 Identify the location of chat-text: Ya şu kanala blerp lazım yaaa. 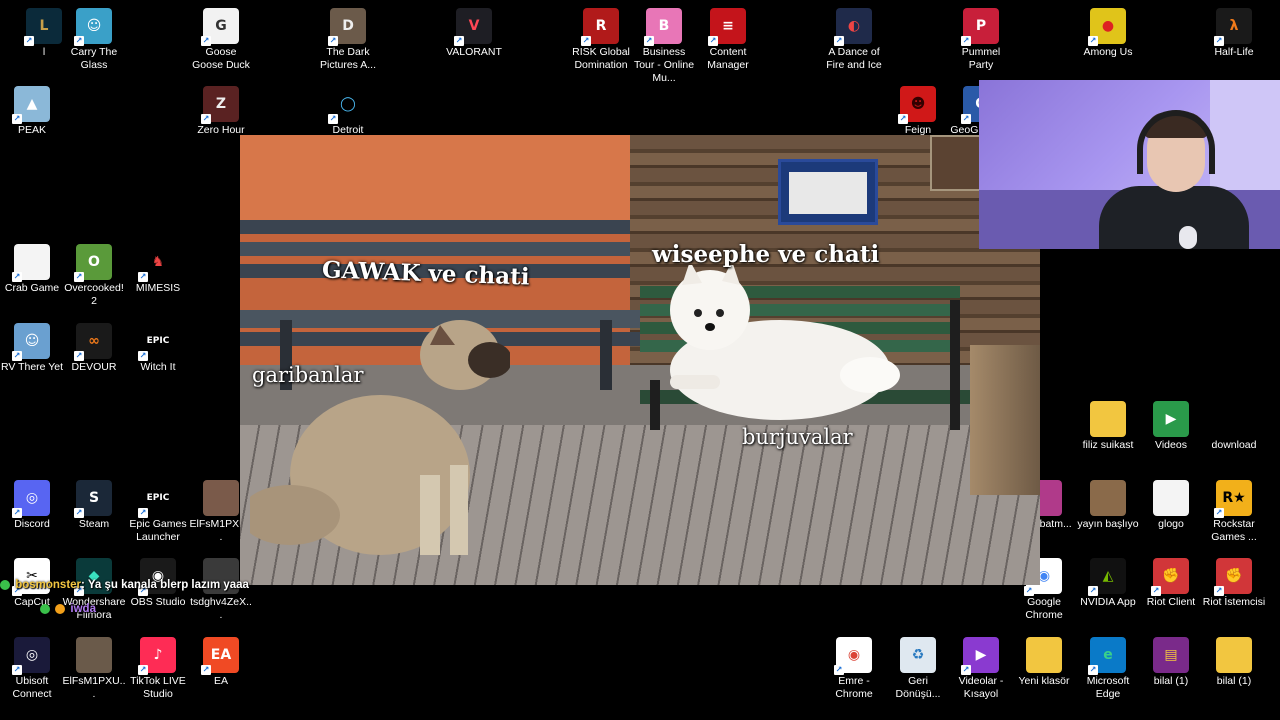
(168, 585).